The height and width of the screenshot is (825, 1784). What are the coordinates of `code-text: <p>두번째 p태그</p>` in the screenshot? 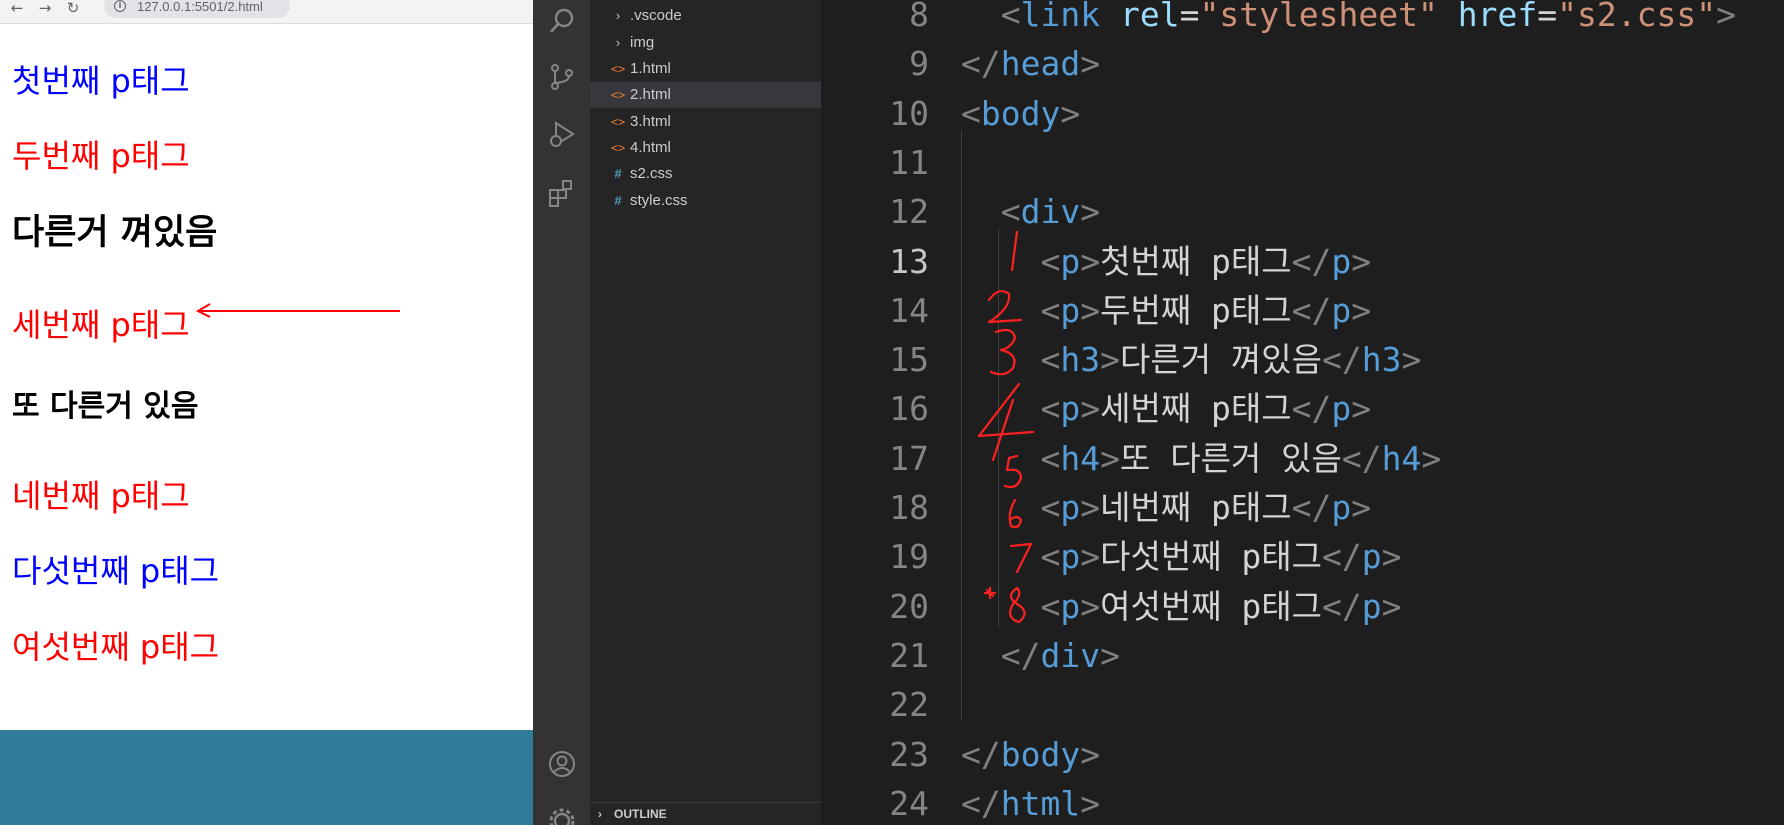 It's located at (1166, 310).